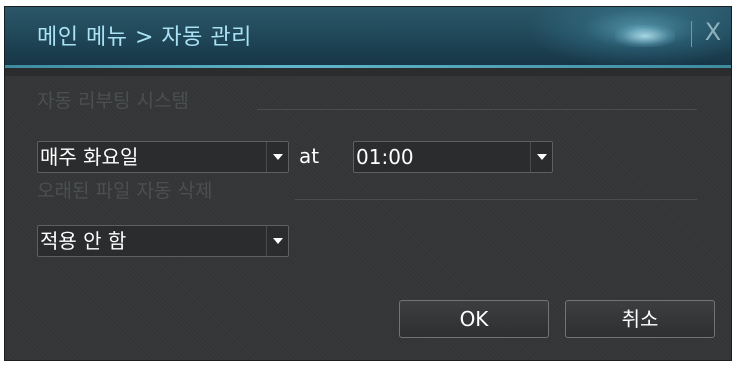 The image size is (736, 365). Describe the element at coordinates (144, 37) in the screenshot. I see `dialog-title: 메인 메뉴 > 자동 관리` at that location.